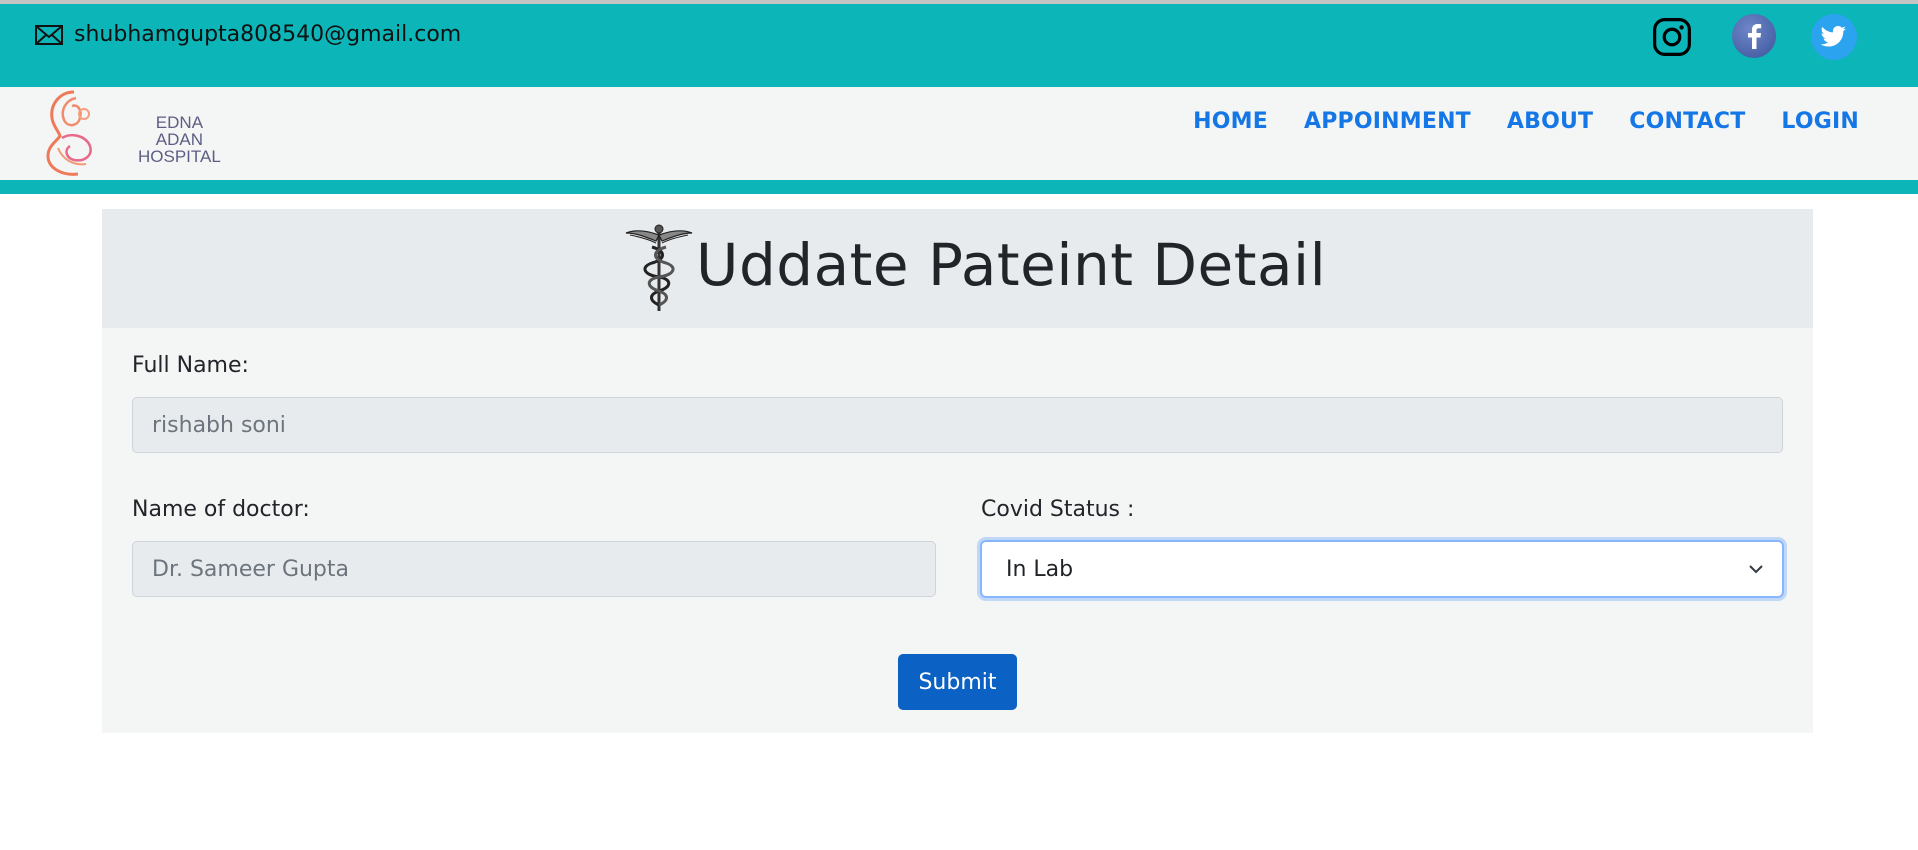 Image resolution: width=1918 pixels, height=850 pixels. Describe the element at coordinates (659, 267) in the screenshot. I see `caduceus-icon` at that location.